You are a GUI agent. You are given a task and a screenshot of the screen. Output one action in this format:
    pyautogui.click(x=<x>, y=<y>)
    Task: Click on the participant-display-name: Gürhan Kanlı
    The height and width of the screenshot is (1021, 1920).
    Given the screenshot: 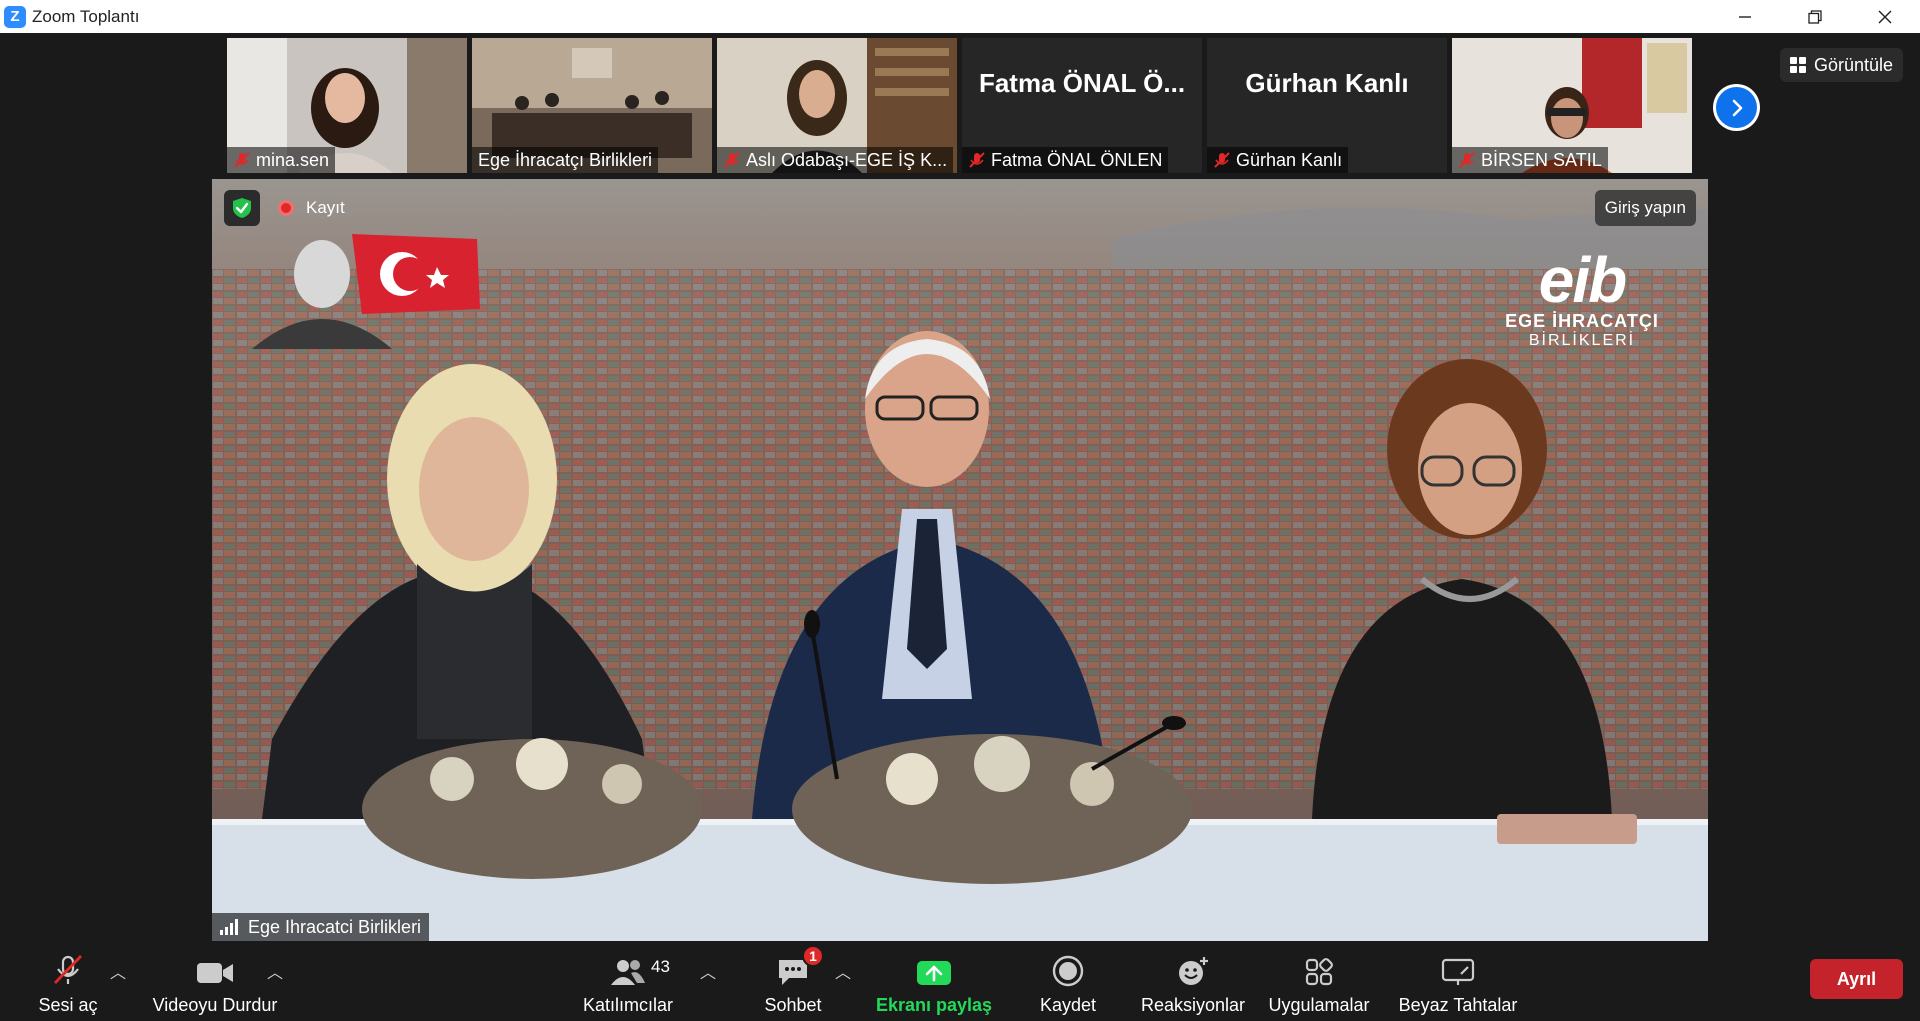 What is the action you would take?
    pyautogui.click(x=1327, y=83)
    